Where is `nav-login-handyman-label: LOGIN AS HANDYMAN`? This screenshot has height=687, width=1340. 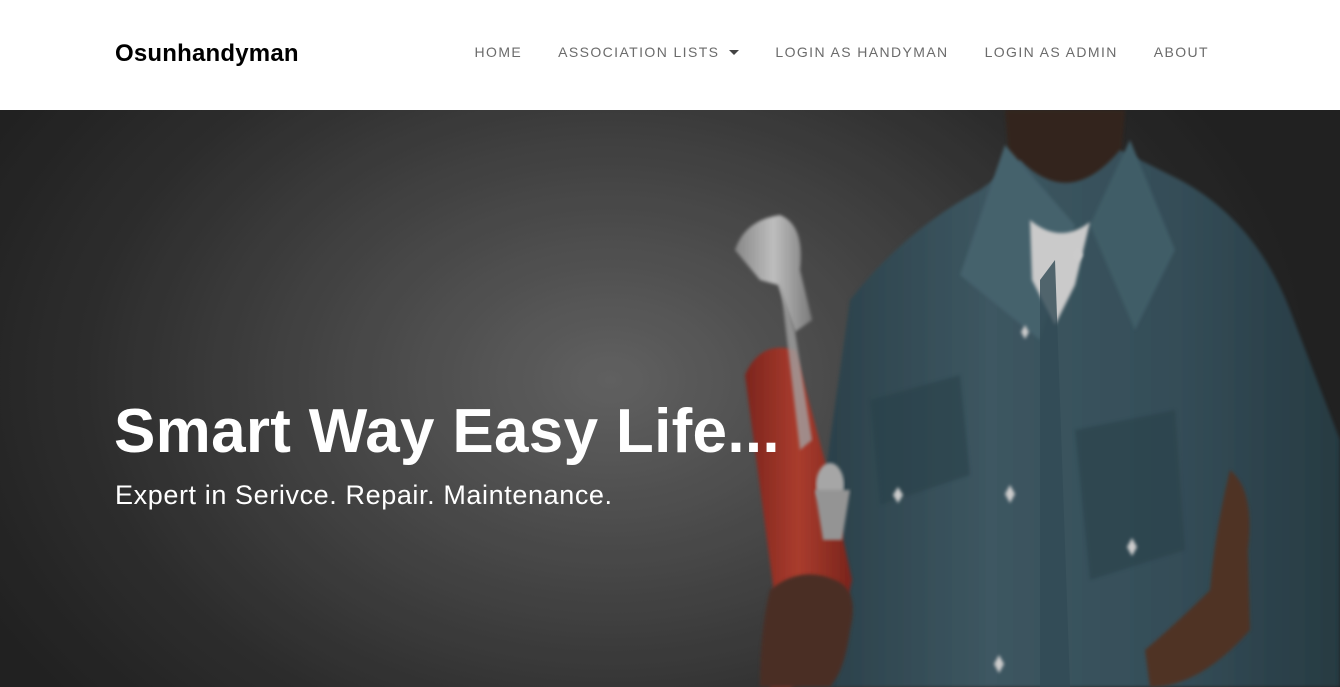 nav-login-handyman-label: LOGIN AS HANDYMAN is located at coordinates (862, 52).